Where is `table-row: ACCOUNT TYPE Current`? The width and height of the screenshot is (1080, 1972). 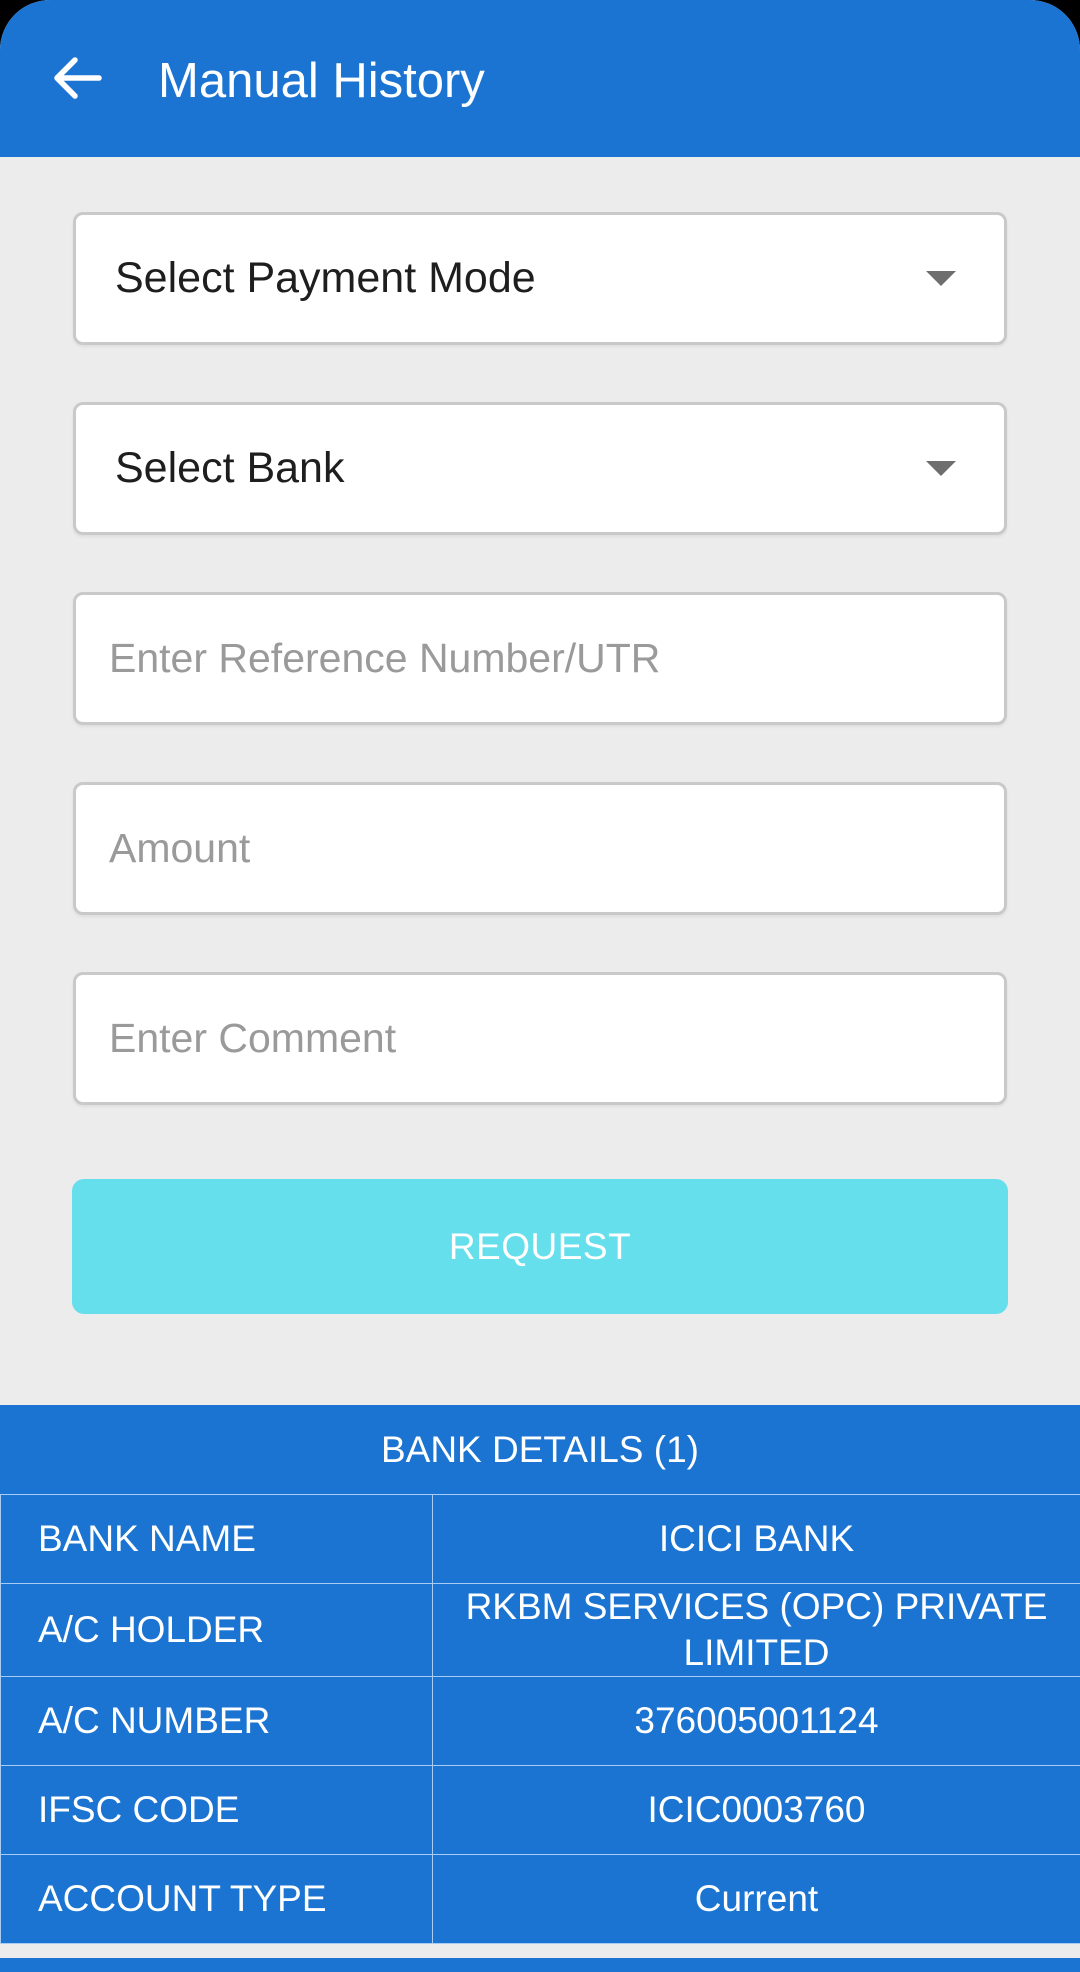
table-row: ACCOUNT TYPE Current is located at coordinates (540, 1899).